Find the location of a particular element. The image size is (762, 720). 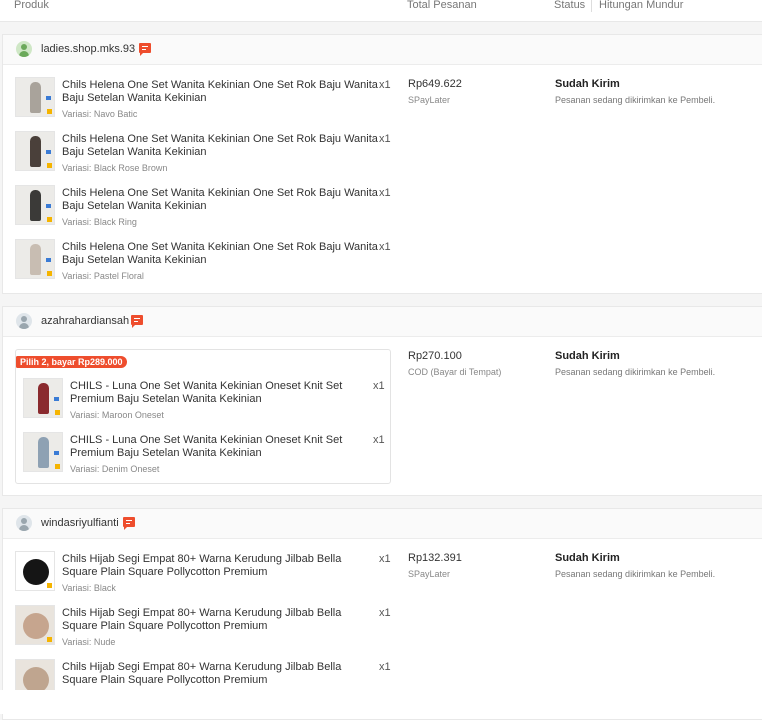

product-variant: Variasi: Black Rose Brown is located at coordinates (115, 168).